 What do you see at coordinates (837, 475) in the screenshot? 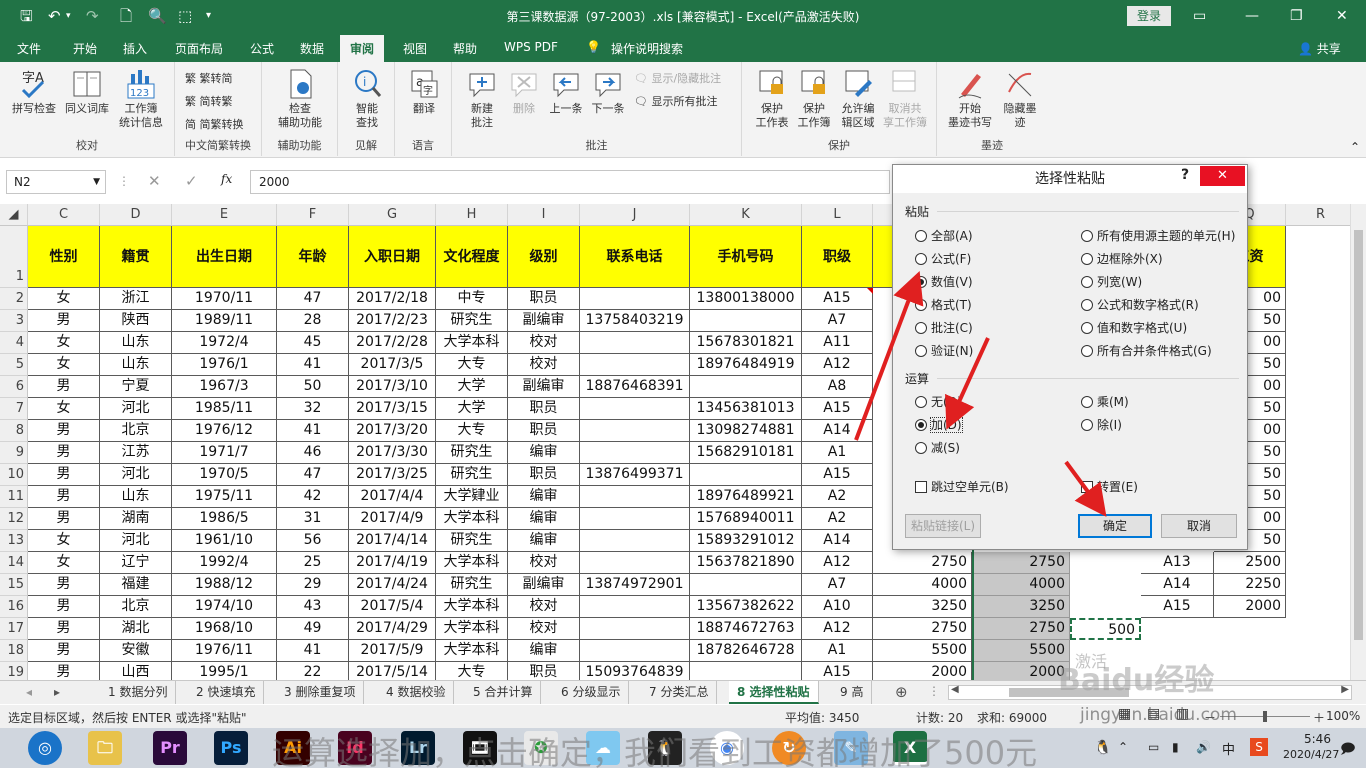
I see `data-cell-L-10: A15` at bounding box center [837, 475].